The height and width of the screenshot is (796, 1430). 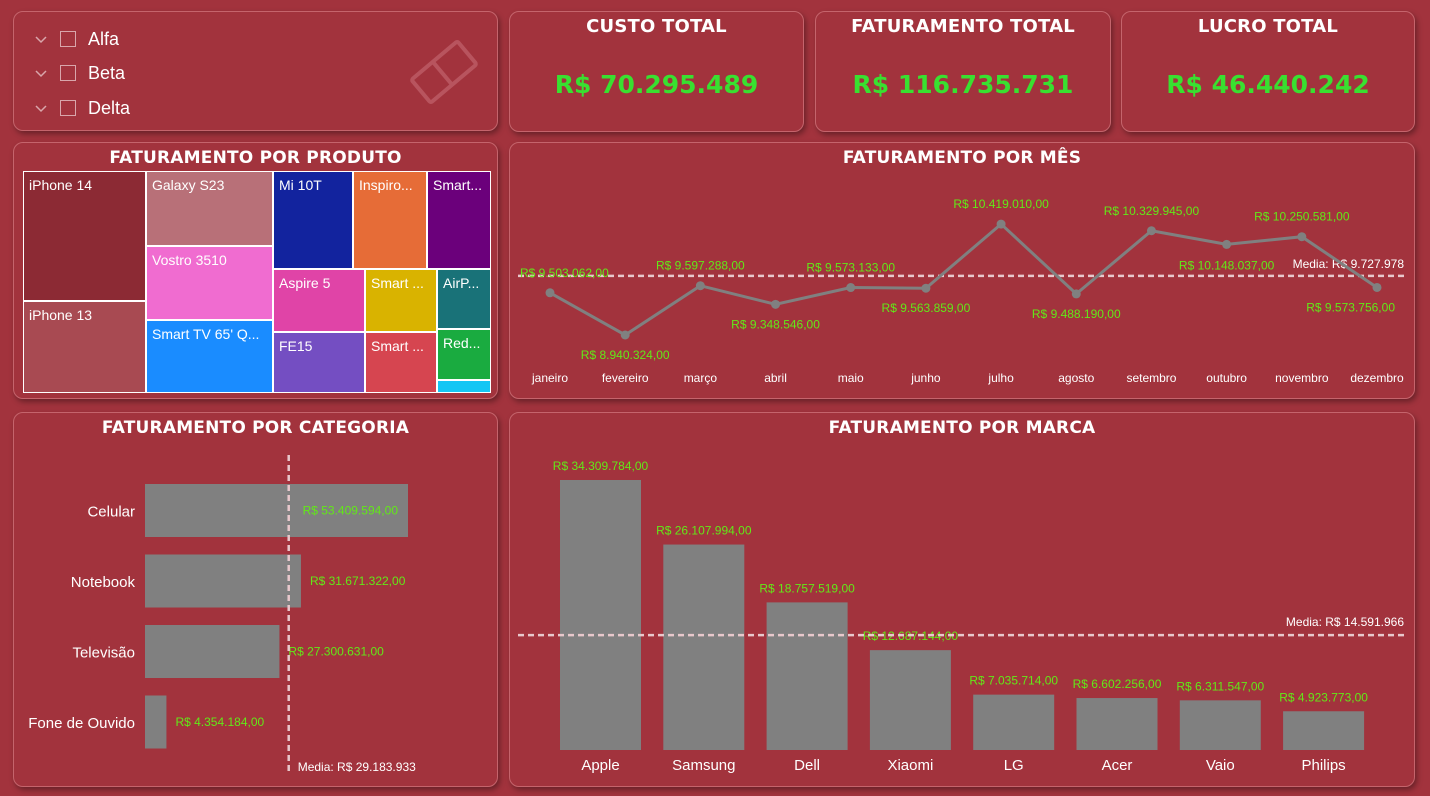 What do you see at coordinates (464, 386) in the screenshot?
I see `treemap-cell` at bounding box center [464, 386].